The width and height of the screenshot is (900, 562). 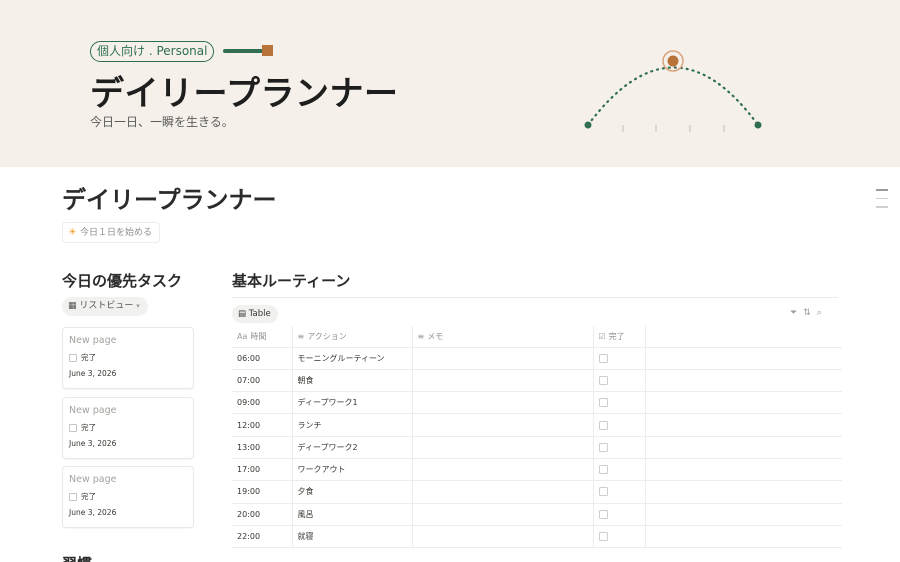 I want to click on table-row: 19:00 夕食, so click(x=537, y=492).